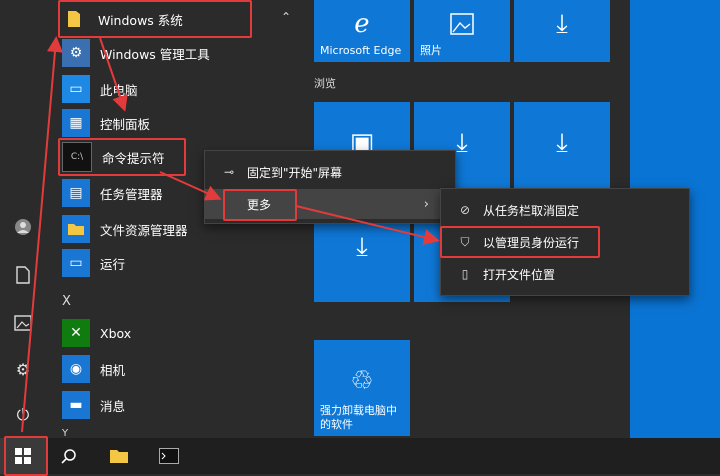 This screenshot has height=476, width=720. Describe the element at coordinates (367, 225) in the screenshot. I see `arrow-more-to-admin` at that location.